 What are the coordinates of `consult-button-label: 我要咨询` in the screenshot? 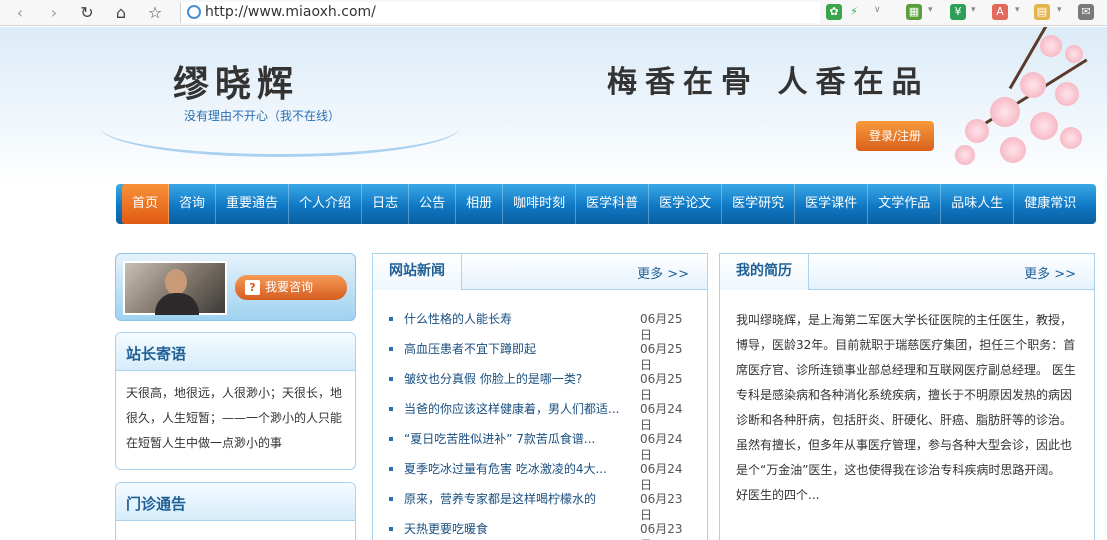 It's located at (289, 287).